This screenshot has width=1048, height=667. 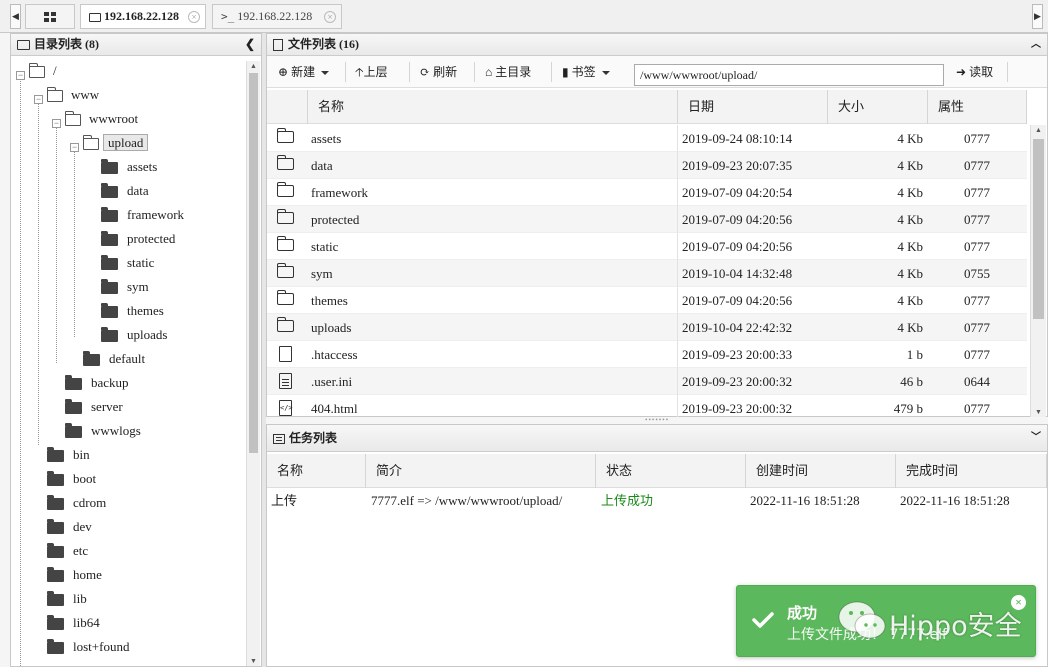 What do you see at coordinates (332, 381) in the screenshot?
I see `file-name: .user.ini` at bounding box center [332, 381].